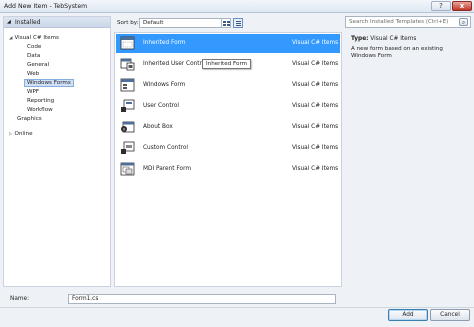 The height and width of the screenshot is (327, 474). Describe the element at coordinates (175, 64) in the screenshot. I see `template-name: Inherited User Control` at that location.